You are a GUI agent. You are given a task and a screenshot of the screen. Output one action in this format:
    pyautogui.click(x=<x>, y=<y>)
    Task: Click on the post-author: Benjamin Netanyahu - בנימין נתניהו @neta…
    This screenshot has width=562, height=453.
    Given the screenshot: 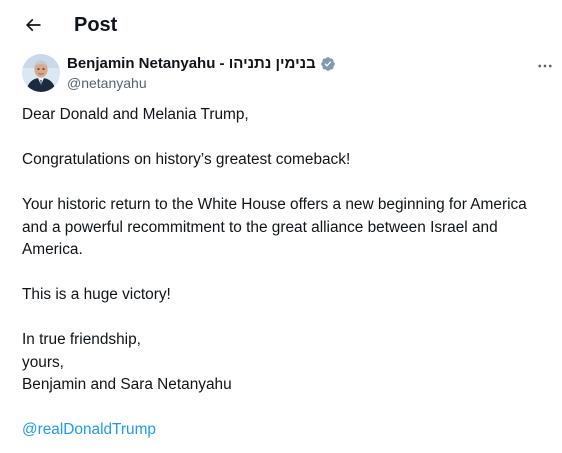 What is the action you would take?
    pyautogui.click(x=287, y=73)
    